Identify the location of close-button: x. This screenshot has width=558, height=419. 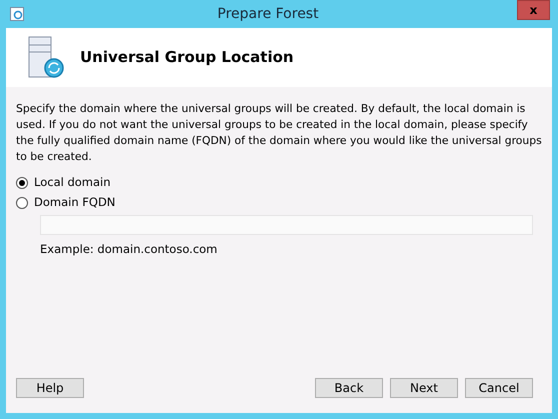
(533, 10).